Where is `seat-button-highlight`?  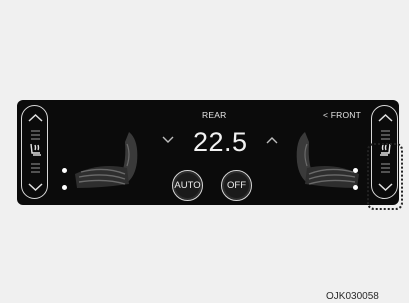
seat-button-highlight is located at coordinates (385, 176).